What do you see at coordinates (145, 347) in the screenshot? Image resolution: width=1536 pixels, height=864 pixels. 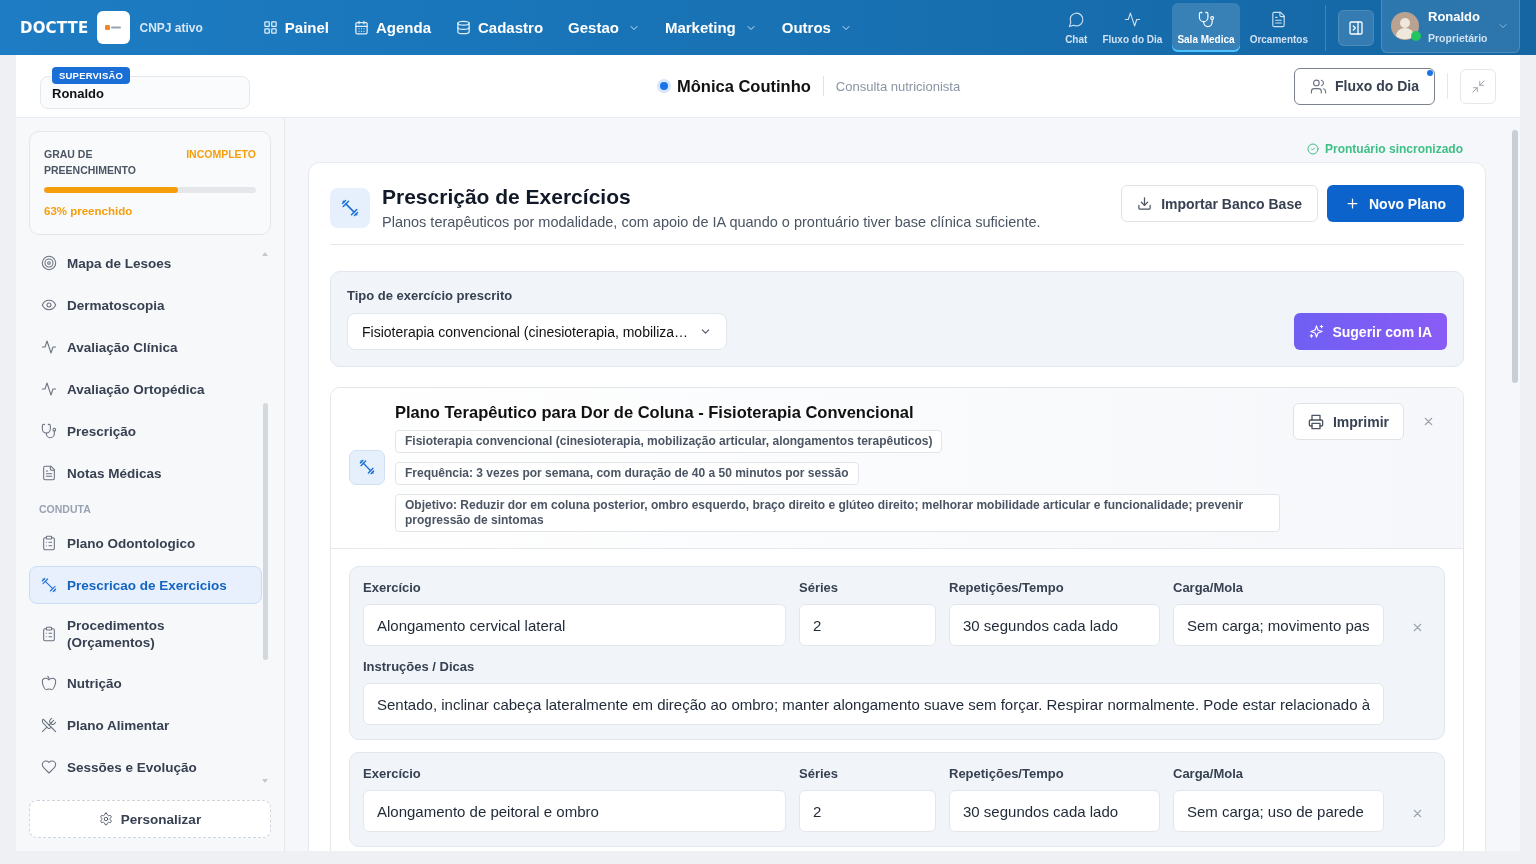 I see `sidebar-item: Avaliação Clínica` at bounding box center [145, 347].